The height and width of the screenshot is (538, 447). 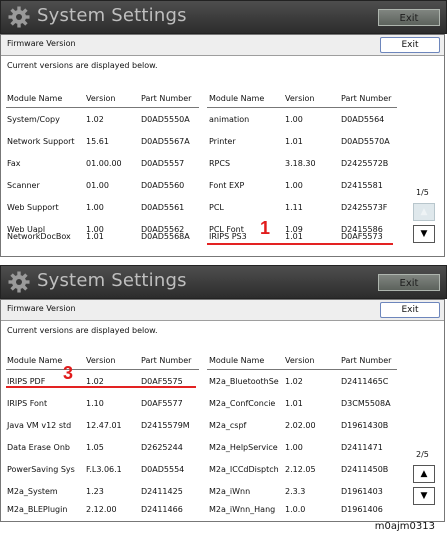 What do you see at coordinates (97, 185) in the screenshot?
I see `version: 01.00` at bounding box center [97, 185].